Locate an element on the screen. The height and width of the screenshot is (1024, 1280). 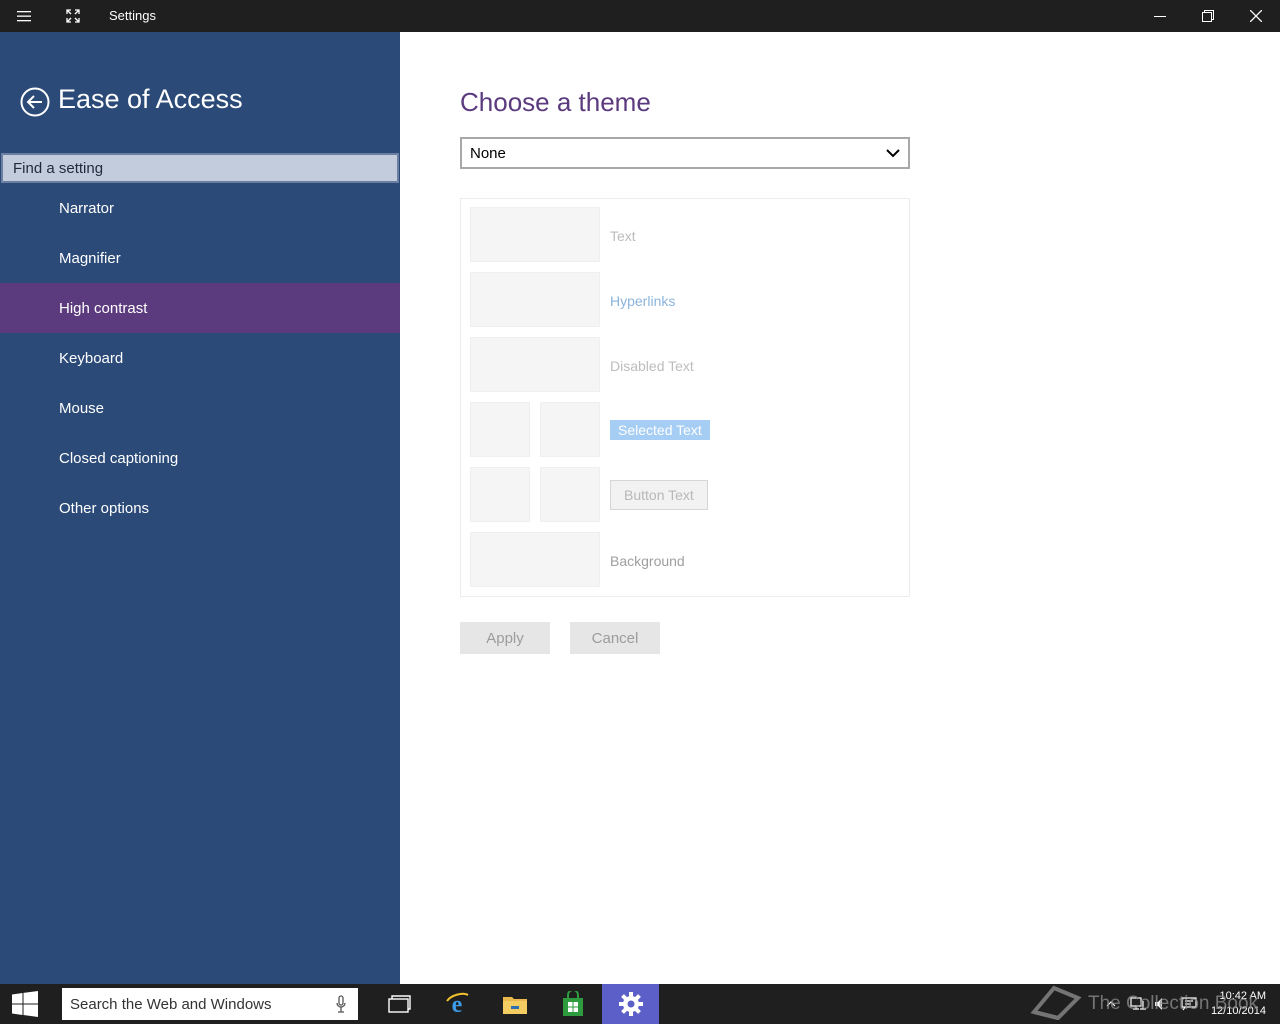
apply-button: Apply is located at coordinates (505, 638).